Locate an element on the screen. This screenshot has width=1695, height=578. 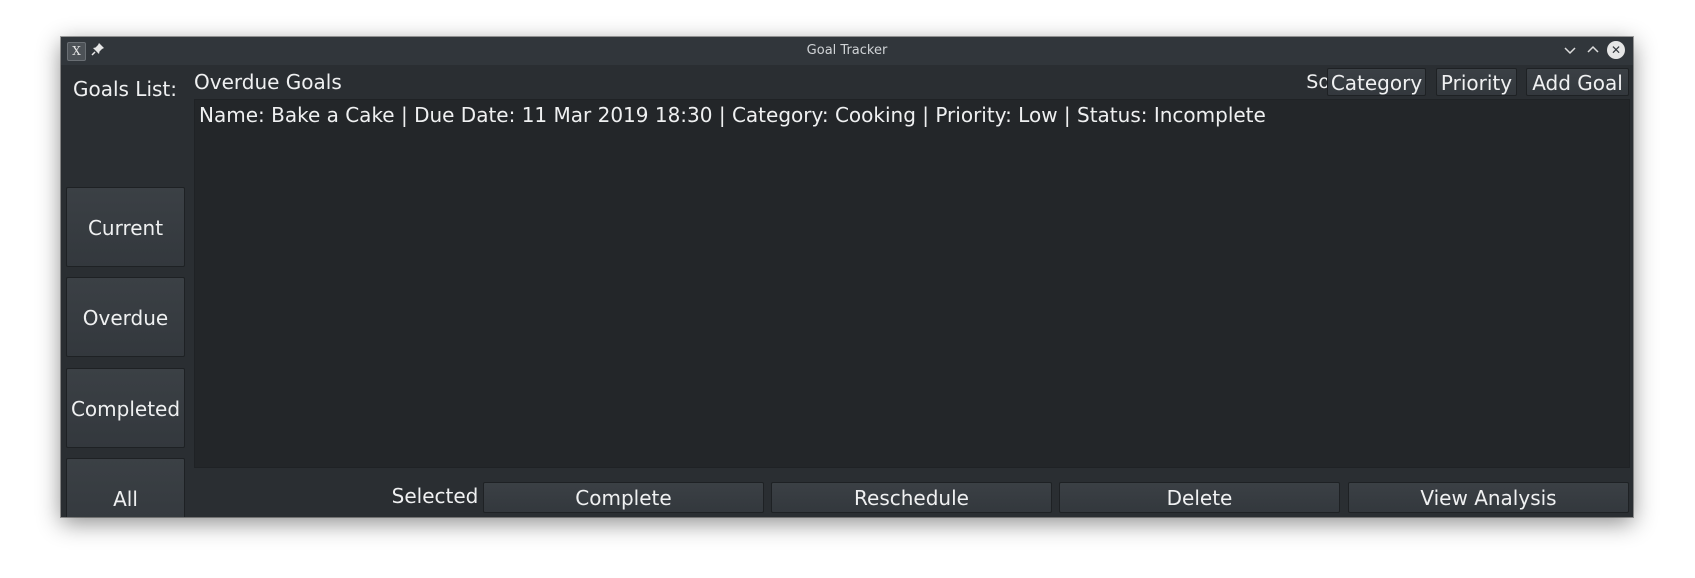
goals-list-label: Goals List: is located at coordinates (125, 89).